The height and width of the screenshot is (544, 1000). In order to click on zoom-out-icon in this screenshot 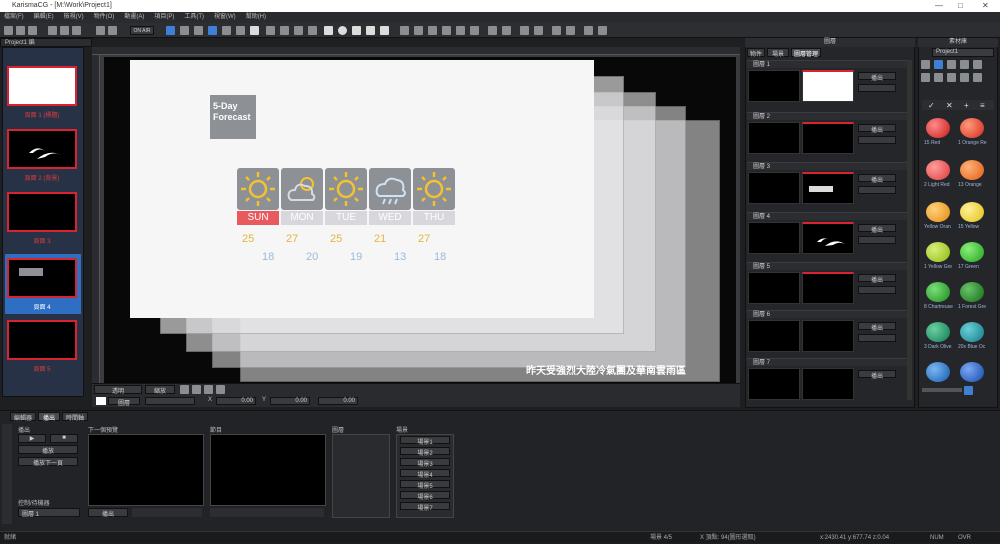, I will do `click(196, 389)`.